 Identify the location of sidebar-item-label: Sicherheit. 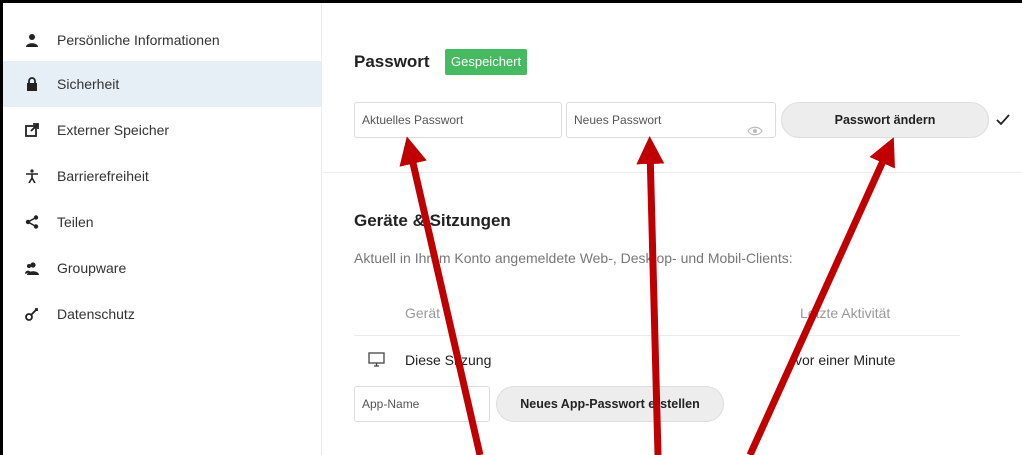
(88, 84).